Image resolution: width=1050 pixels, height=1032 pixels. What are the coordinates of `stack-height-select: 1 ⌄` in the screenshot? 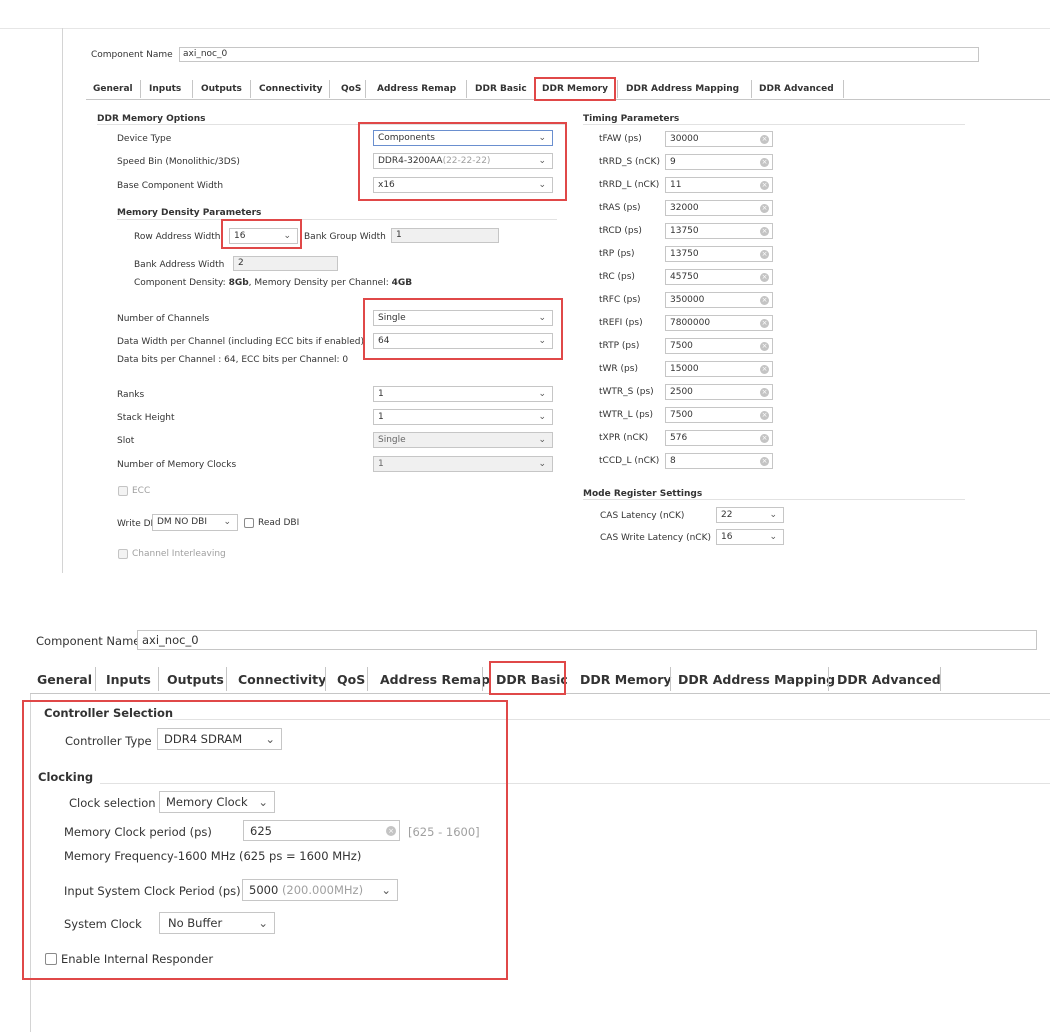 It's located at (463, 417).